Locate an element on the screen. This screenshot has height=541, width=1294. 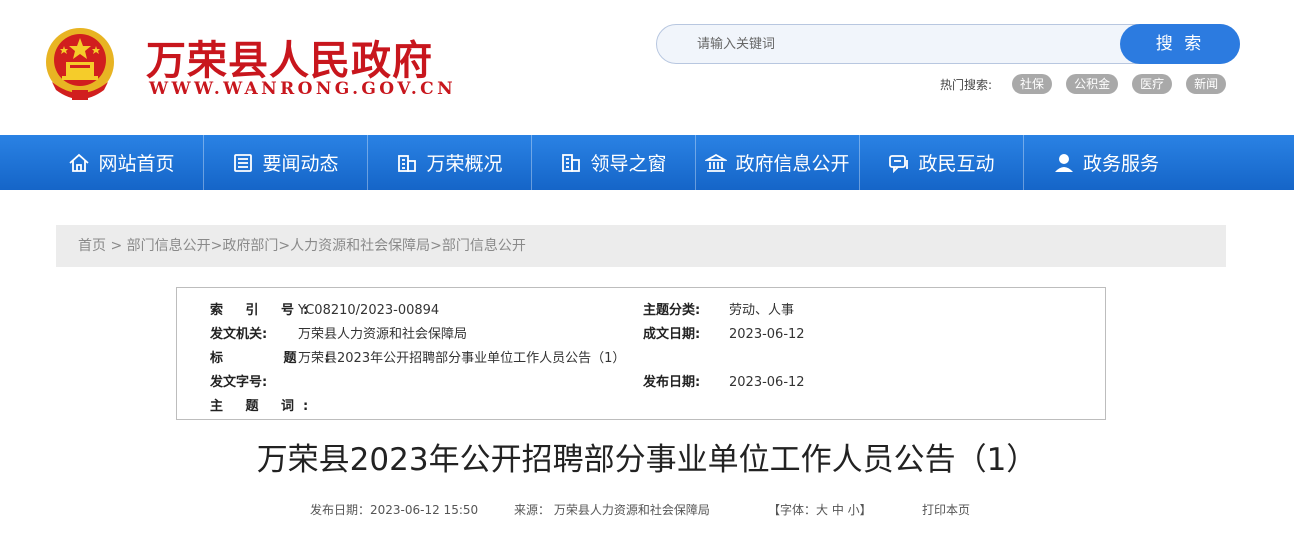
nav-label: 政府信息公开 is located at coordinates (792, 164).